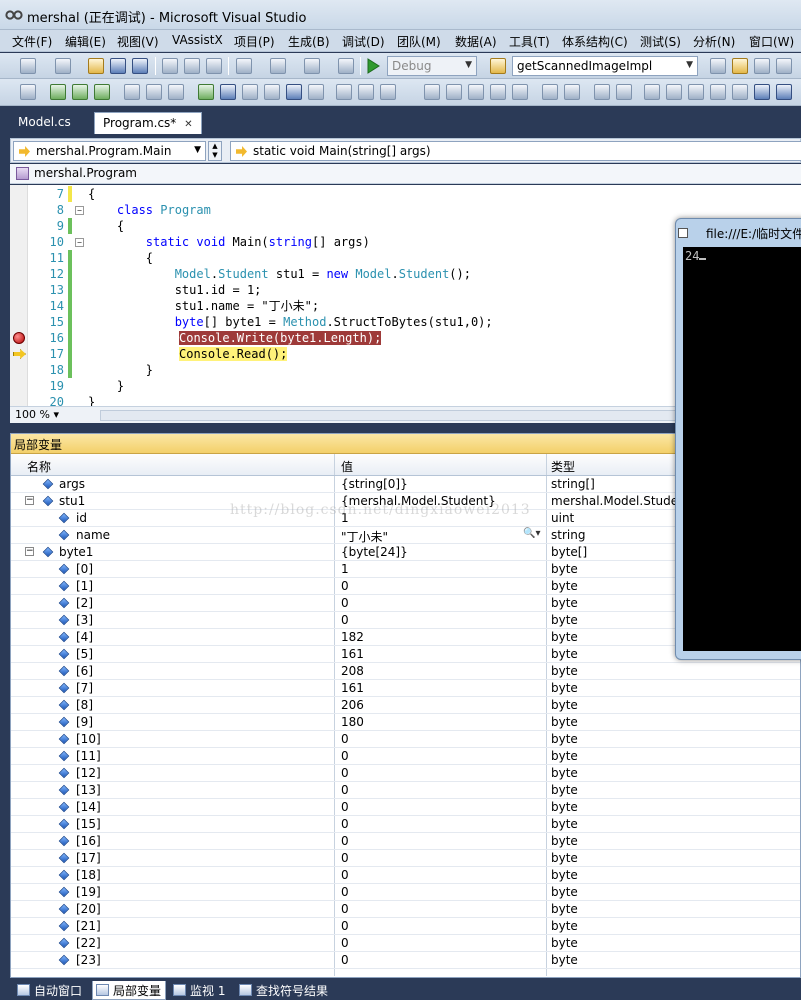 The width and height of the screenshot is (801, 1000). What do you see at coordinates (595, 41) in the screenshot?
I see `menu-architecture: 体系结构(C)` at bounding box center [595, 41].